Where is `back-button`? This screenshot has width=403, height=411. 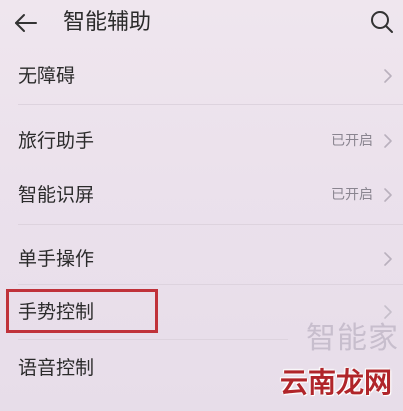
back-button is located at coordinates (26, 23).